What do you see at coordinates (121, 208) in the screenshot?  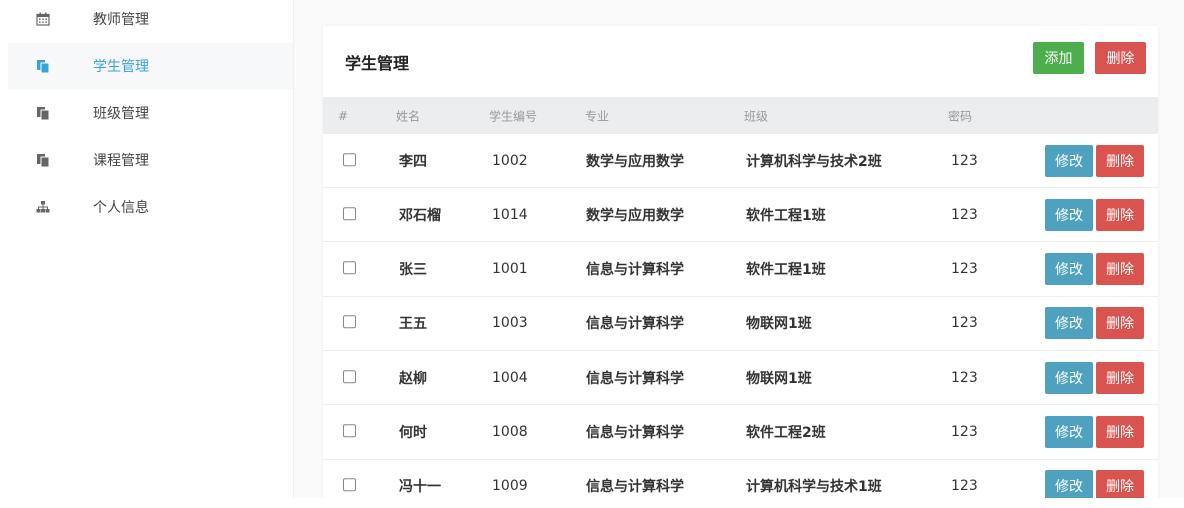 I see `sidebar-item-label: 个人信息` at bounding box center [121, 208].